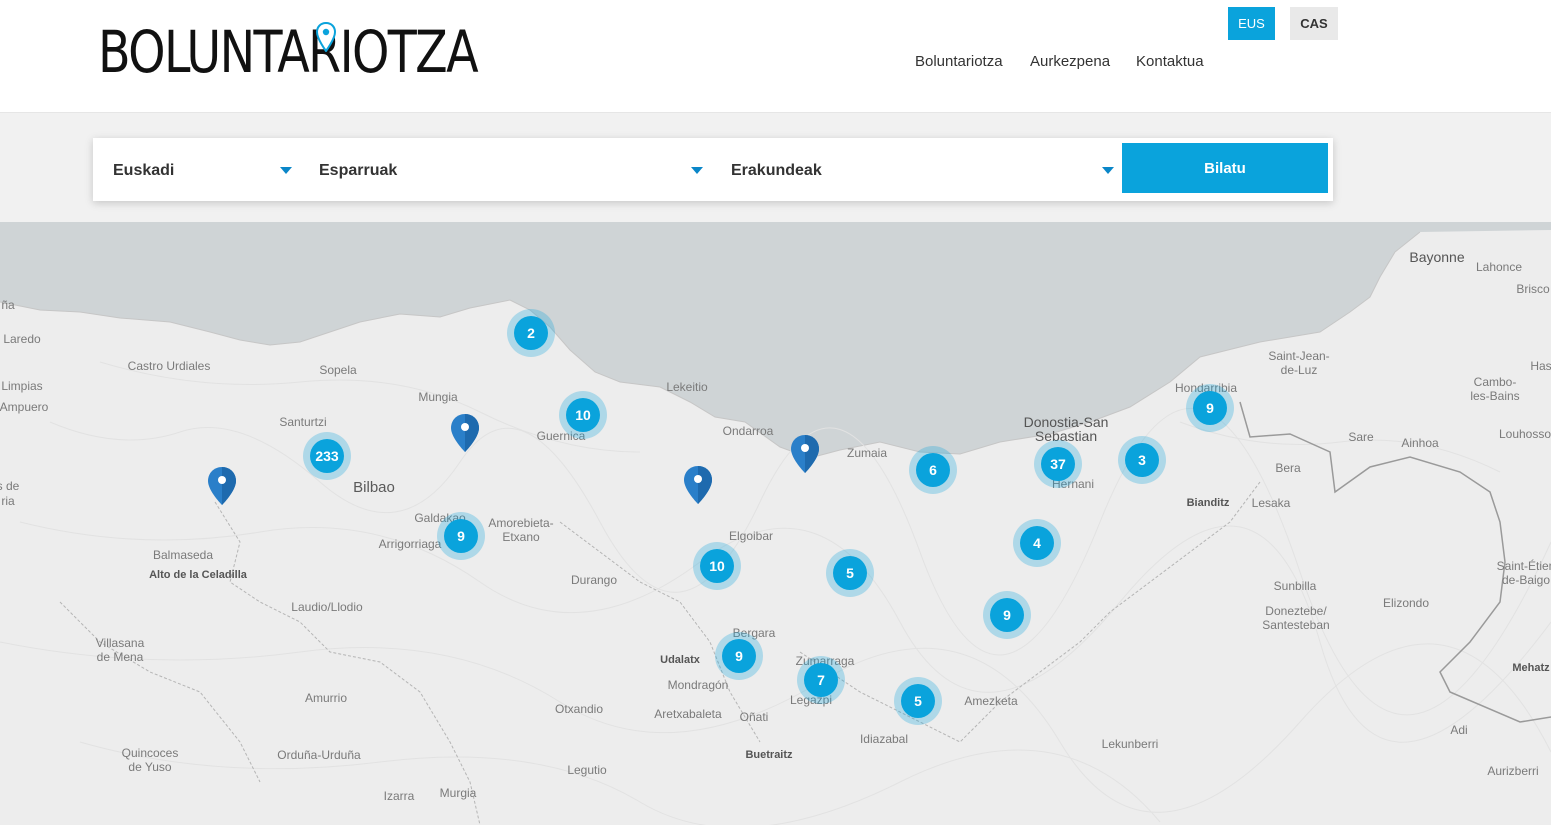 The width and height of the screenshot is (1551, 825). I want to click on map-cluster: 7, so click(821, 680).